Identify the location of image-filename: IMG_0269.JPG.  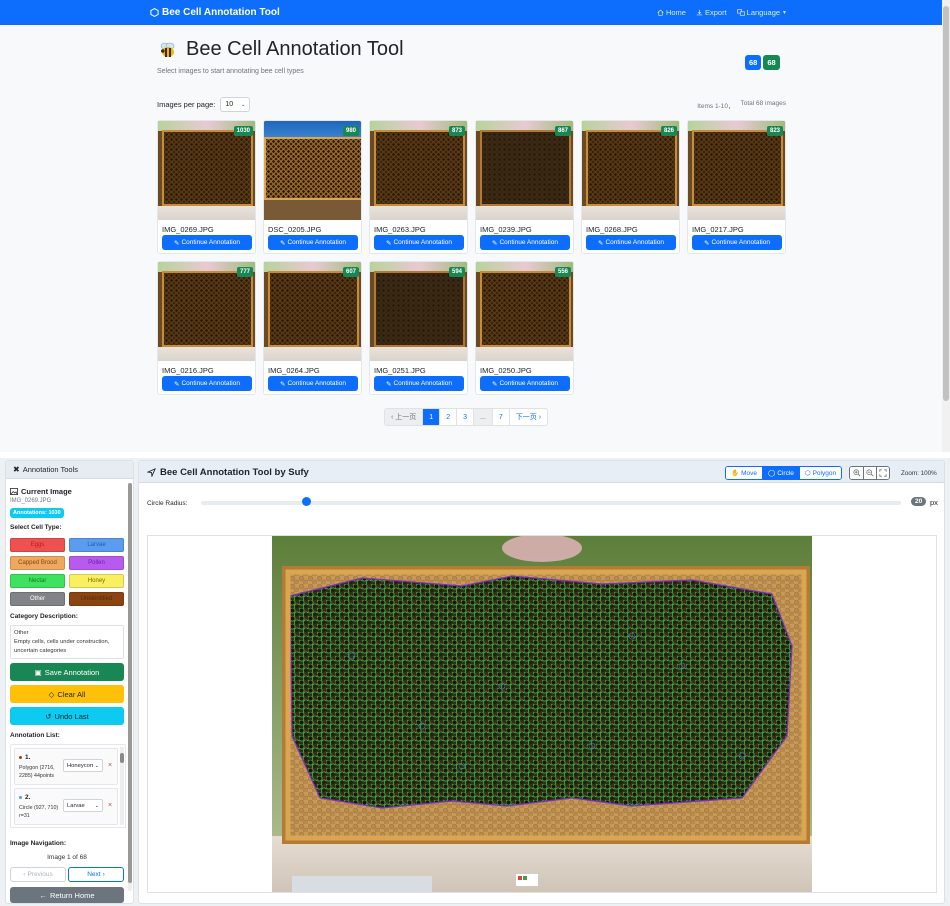
(188, 229).